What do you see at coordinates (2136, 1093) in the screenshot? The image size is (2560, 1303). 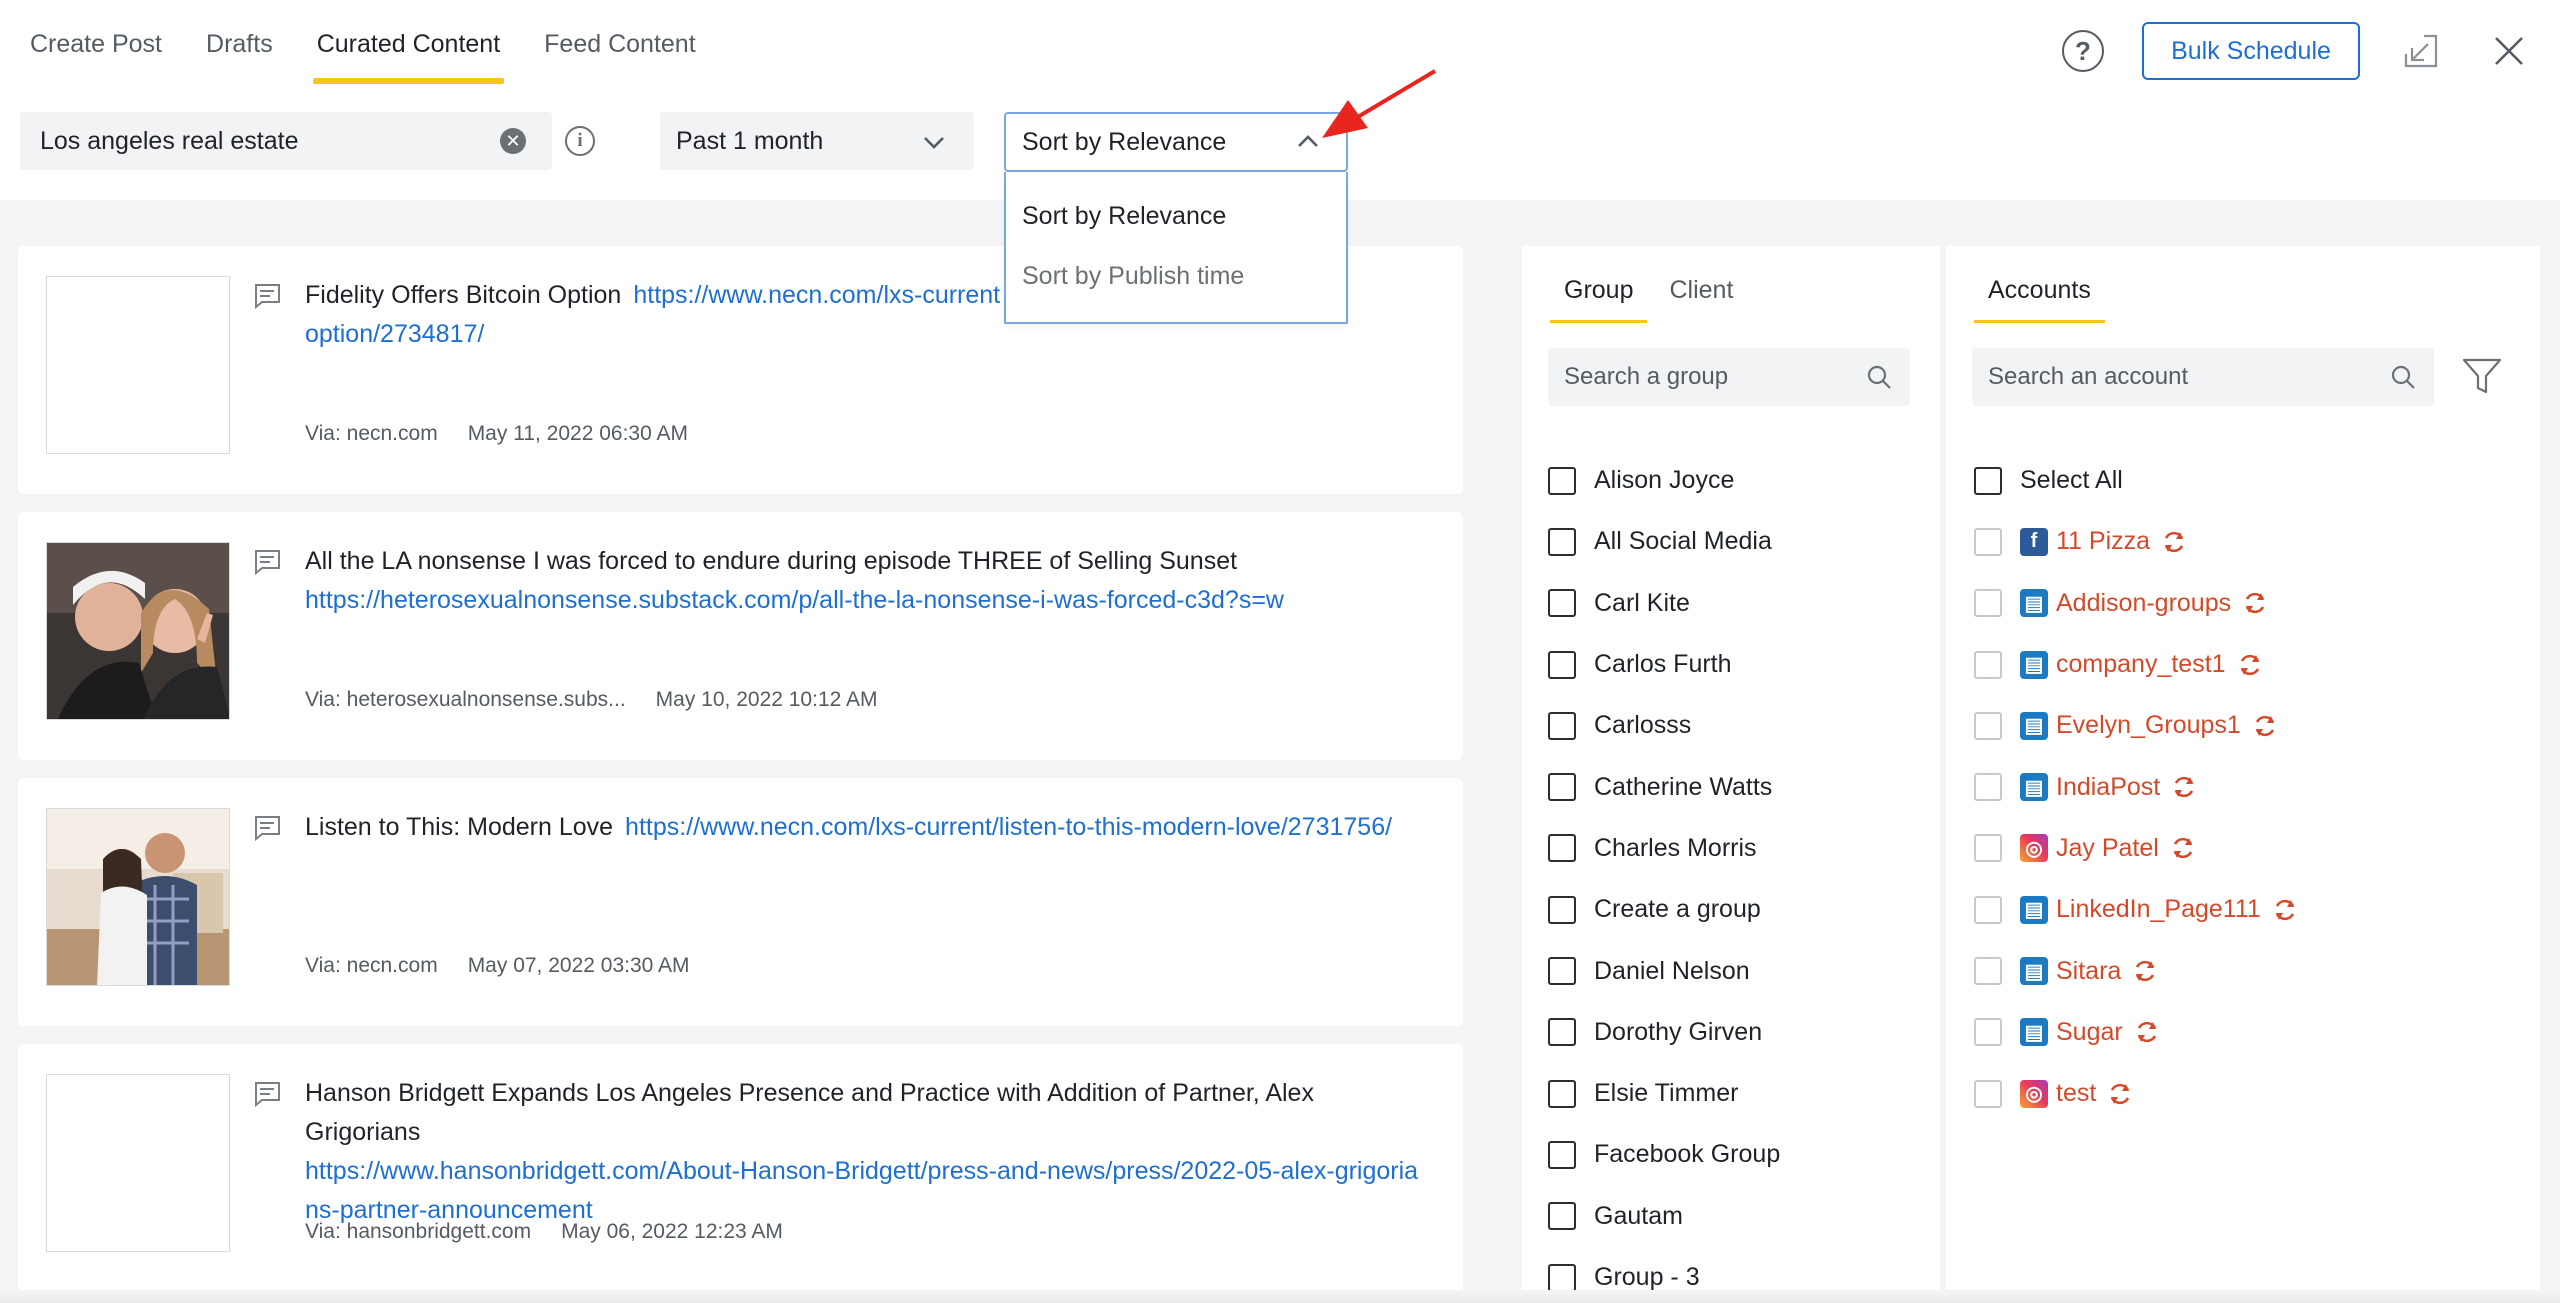 I see `account-item: ◎ test` at bounding box center [2136, 1093].